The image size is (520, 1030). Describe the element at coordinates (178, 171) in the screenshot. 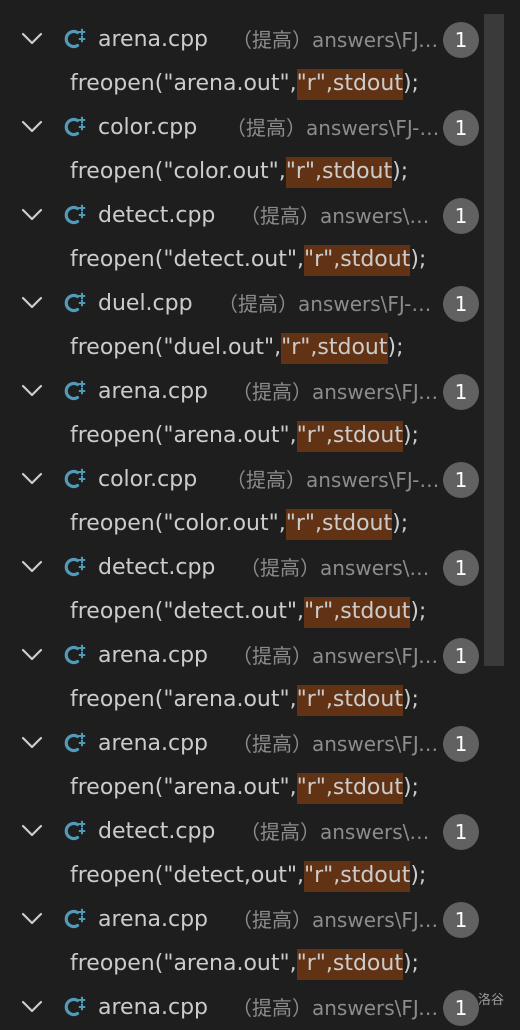

I see `match-prefix: freopen("color.out",` at that location.